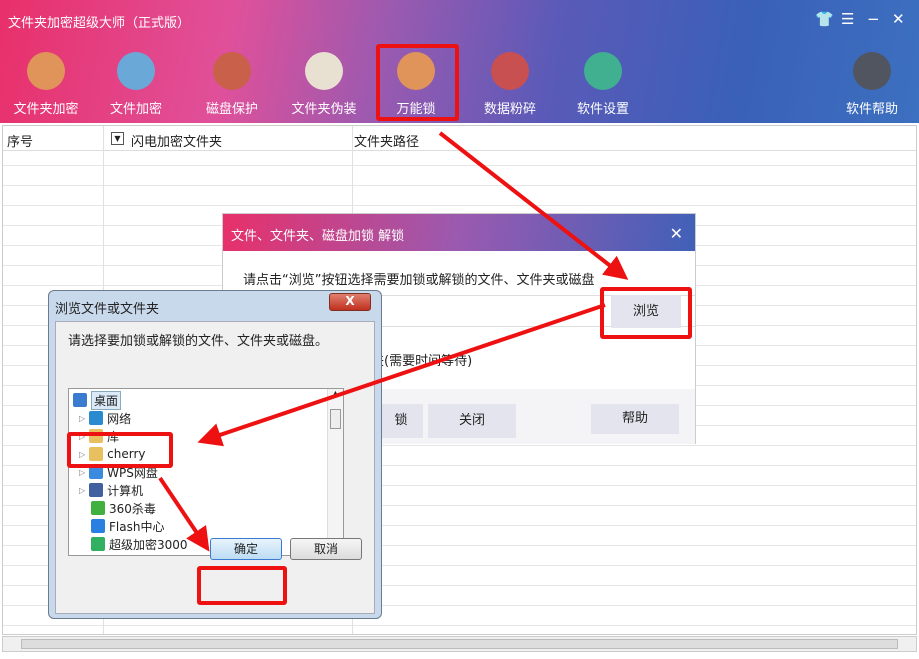  I want to click on gear-icon, so click(603, 71).